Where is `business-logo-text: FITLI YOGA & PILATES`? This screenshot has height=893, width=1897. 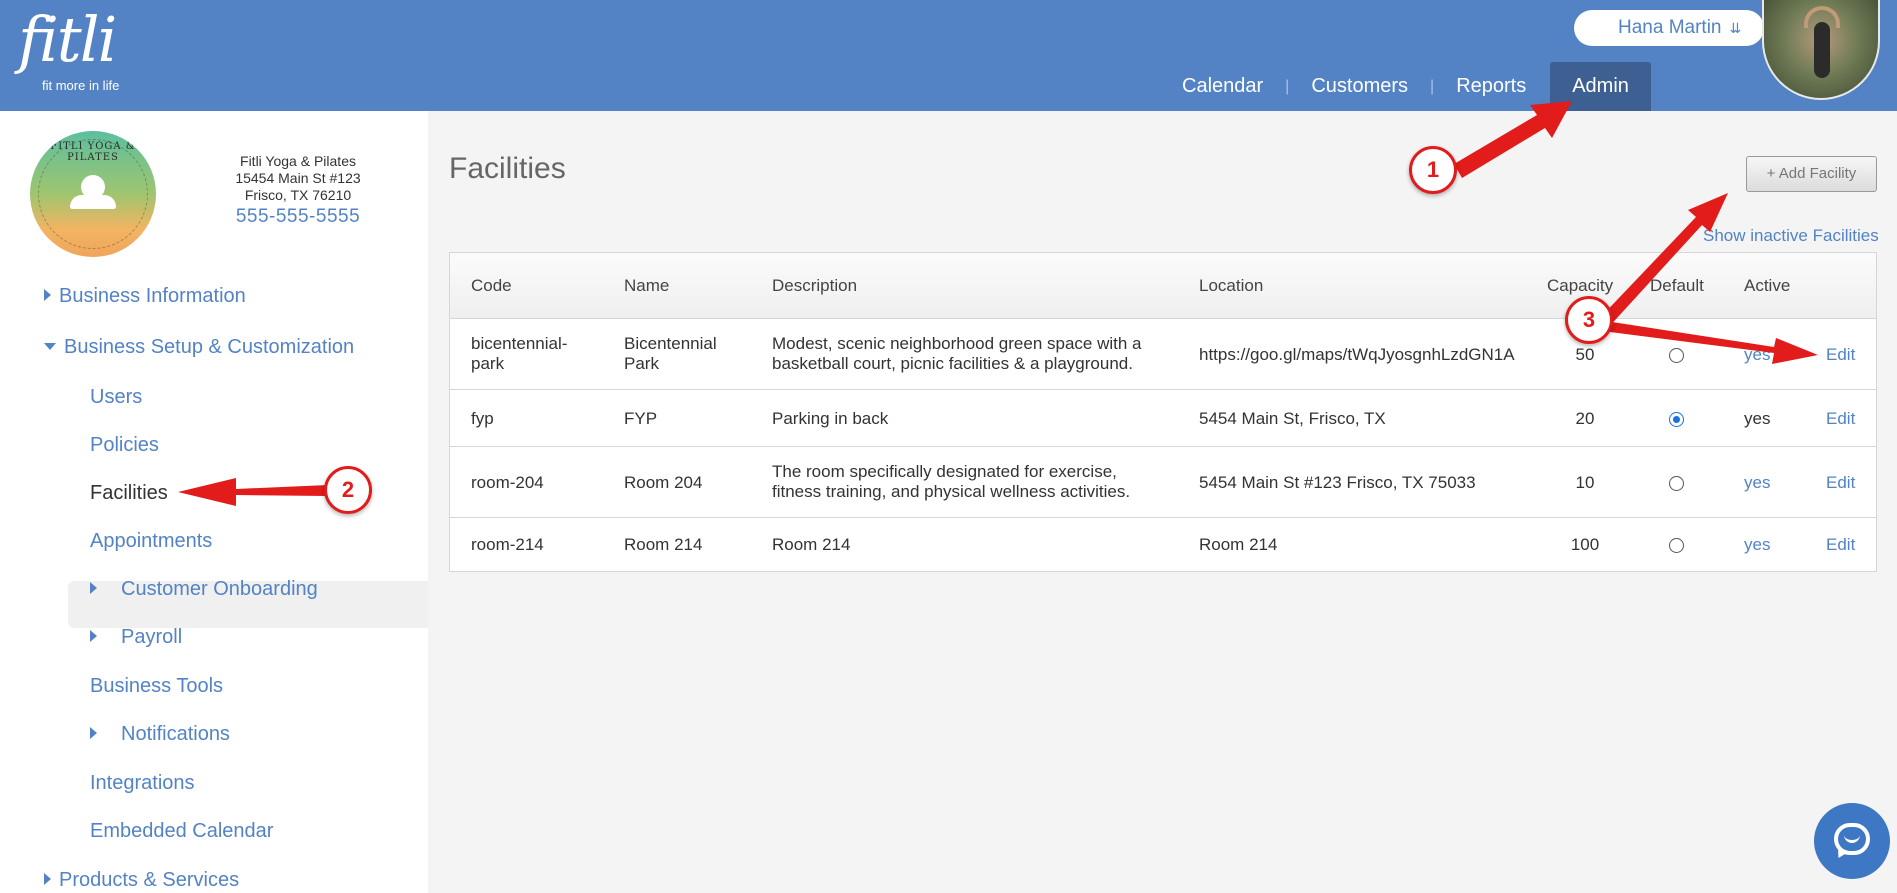
business-logo-text: FITLI YOGA & PILATES is located at coordinates (93, 152).